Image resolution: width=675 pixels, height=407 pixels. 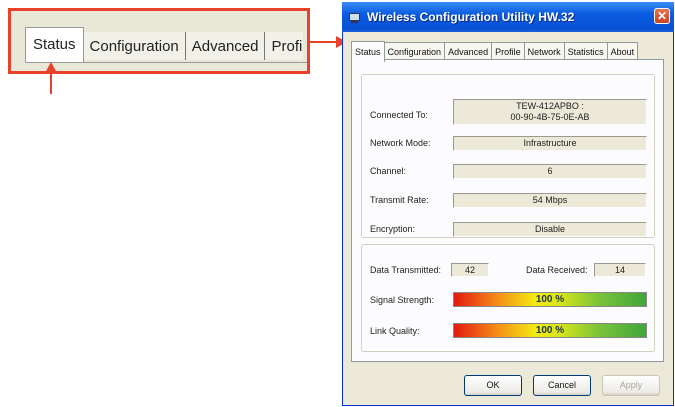 What do you see at coordinates (493, 385) in the screenshot?
I see `ok-button: OK` at bounding box center [493, 385].